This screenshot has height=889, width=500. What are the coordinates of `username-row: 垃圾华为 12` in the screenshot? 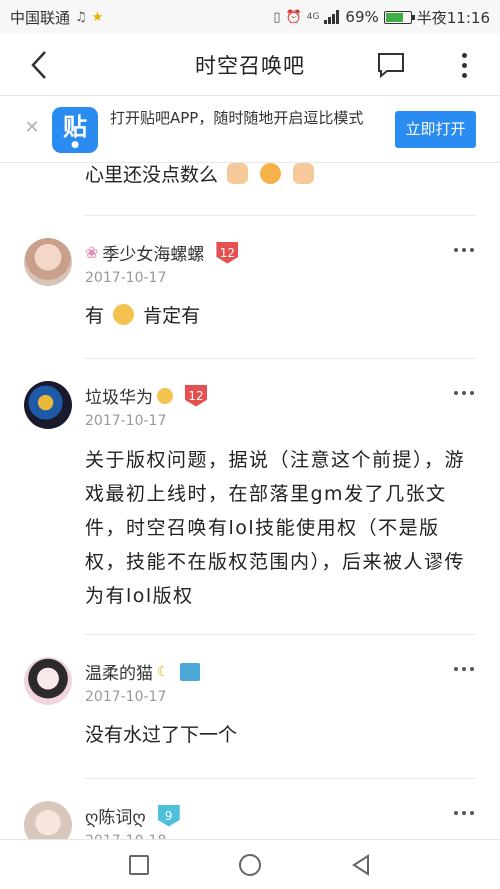 It's located at (146, 395).